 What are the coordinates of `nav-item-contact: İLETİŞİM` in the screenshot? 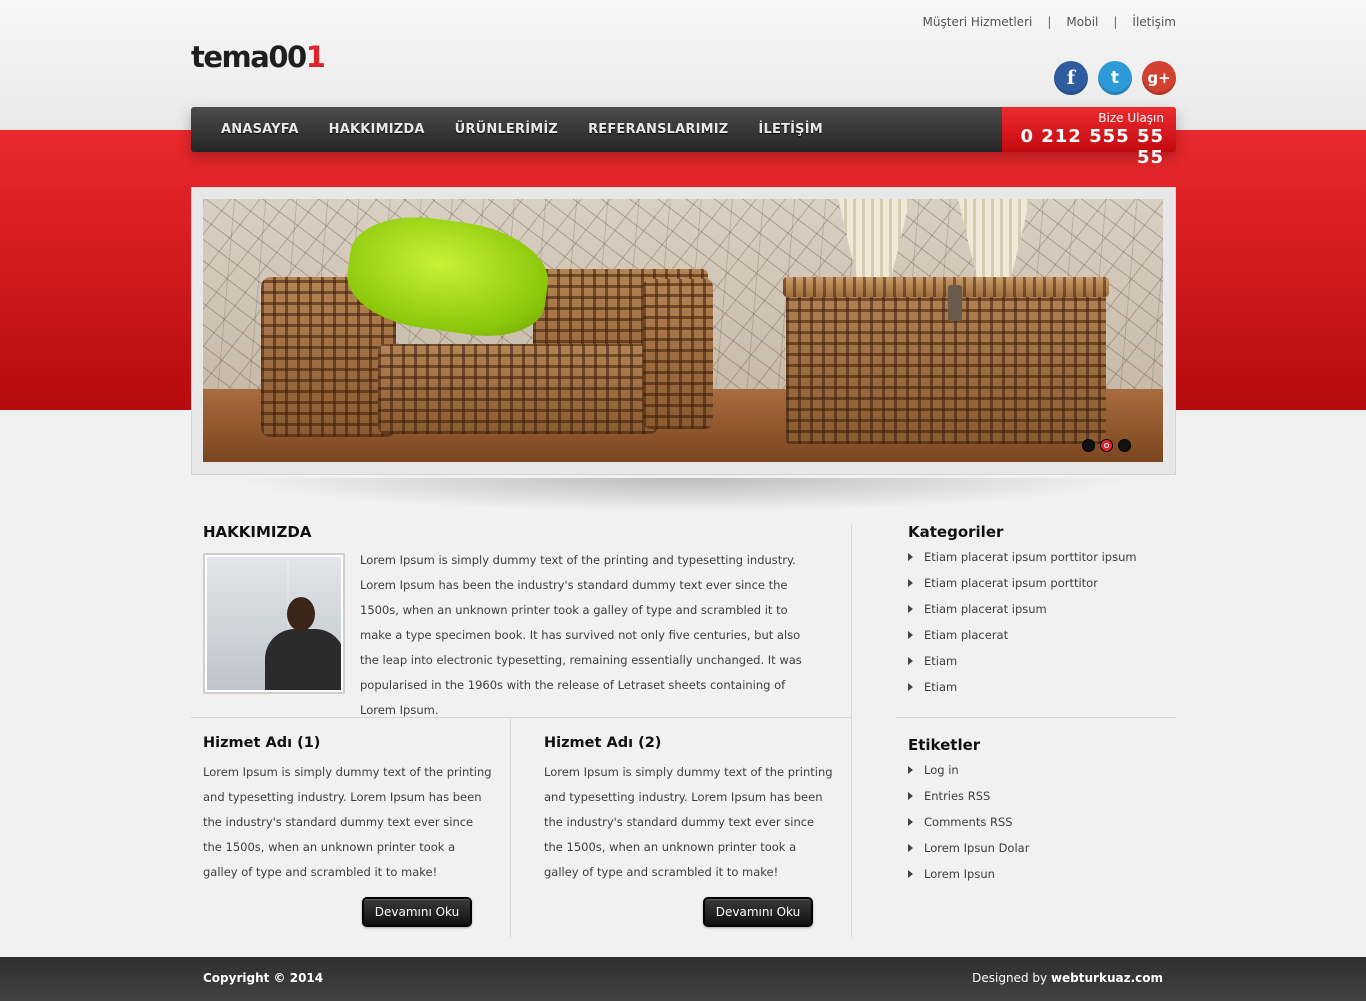 It's located at (790, 129).